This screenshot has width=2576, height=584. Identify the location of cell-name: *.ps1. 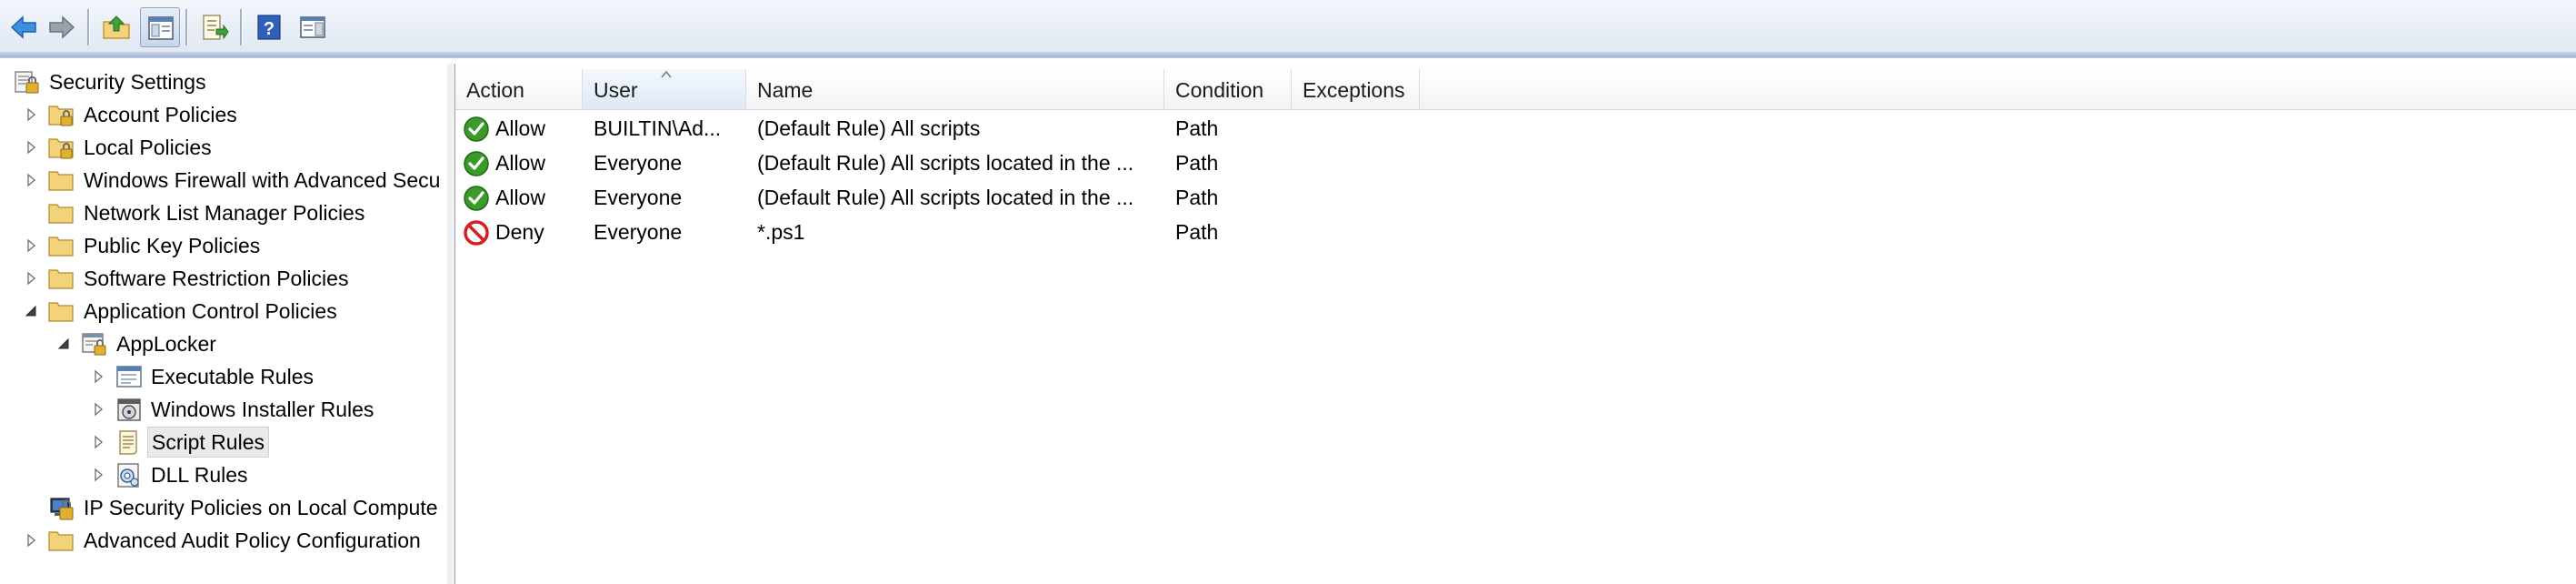
(781, 232).